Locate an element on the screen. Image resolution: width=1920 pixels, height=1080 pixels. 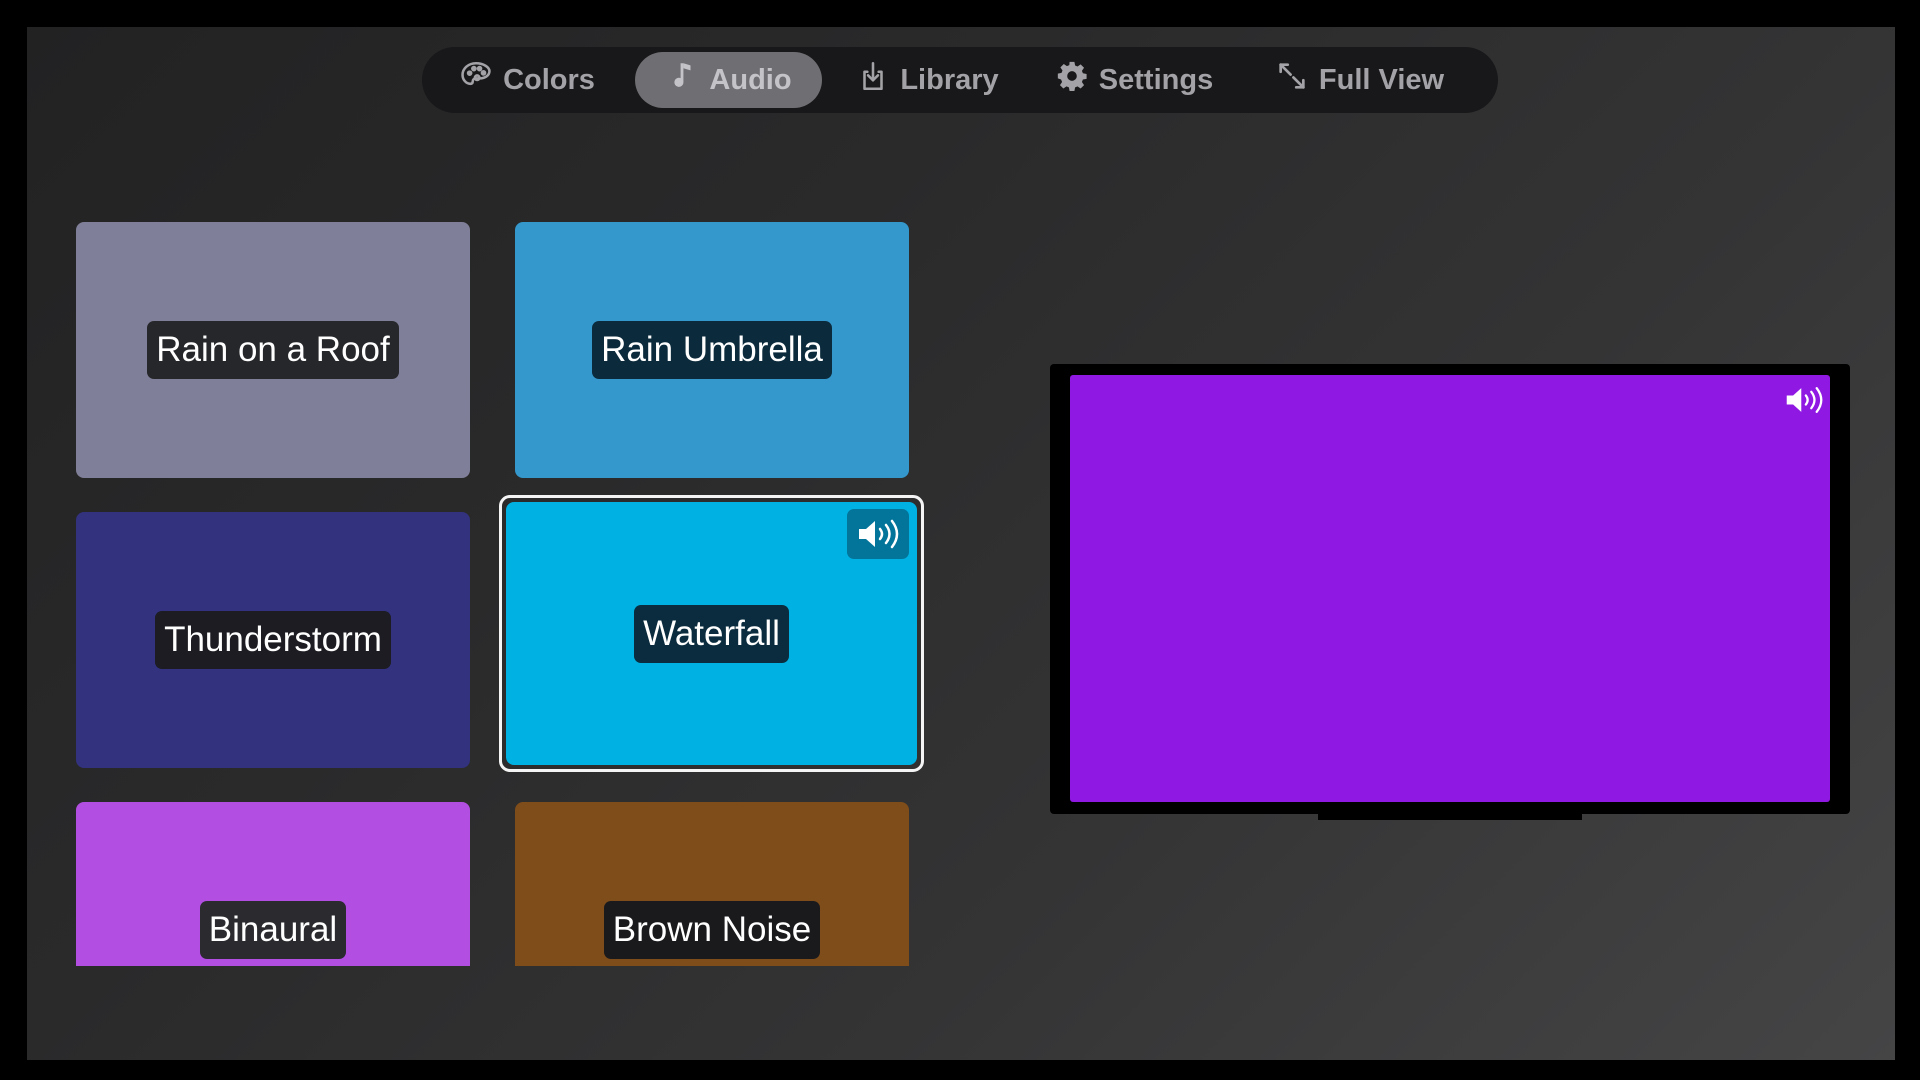
nav-tab-colors: Colors is located at coordinates (527, 80).